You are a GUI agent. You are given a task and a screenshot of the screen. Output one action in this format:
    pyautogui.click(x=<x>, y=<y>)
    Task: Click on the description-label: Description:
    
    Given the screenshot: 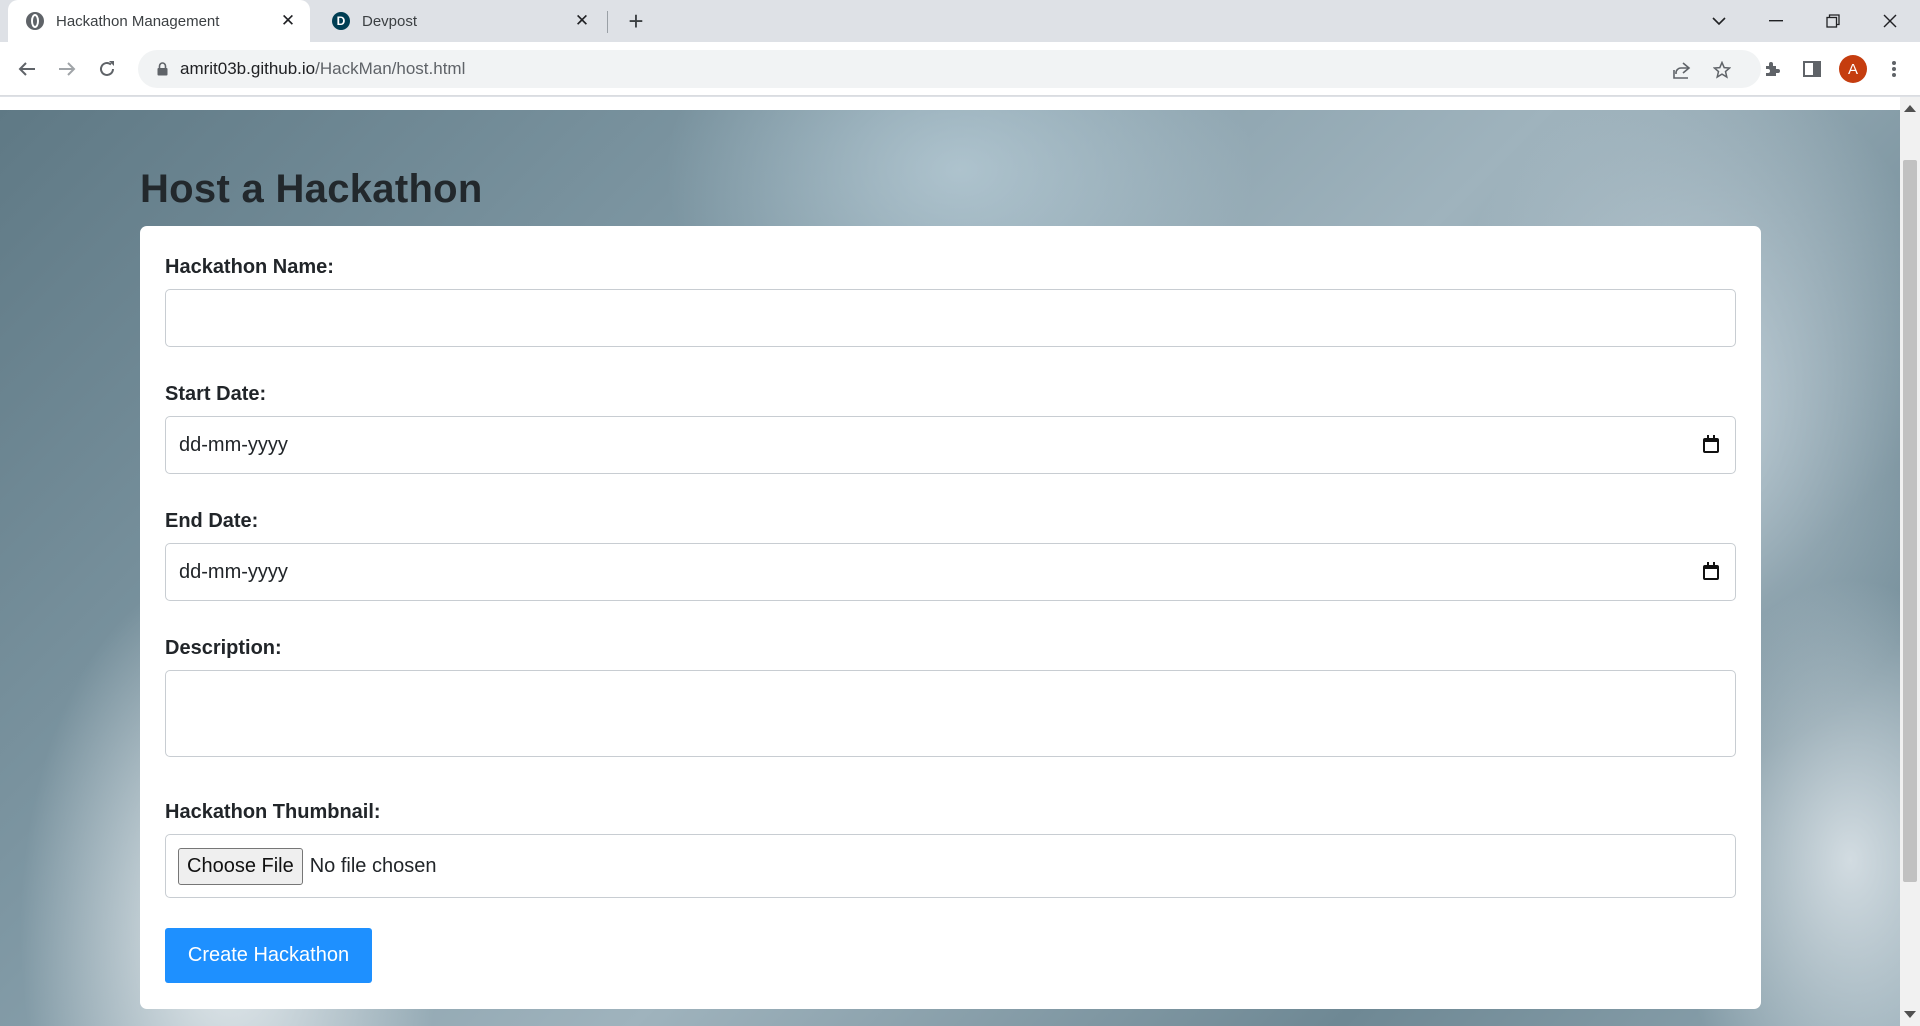 What is the action you would take?
    pyautogui.click(x=223, y=648)
    